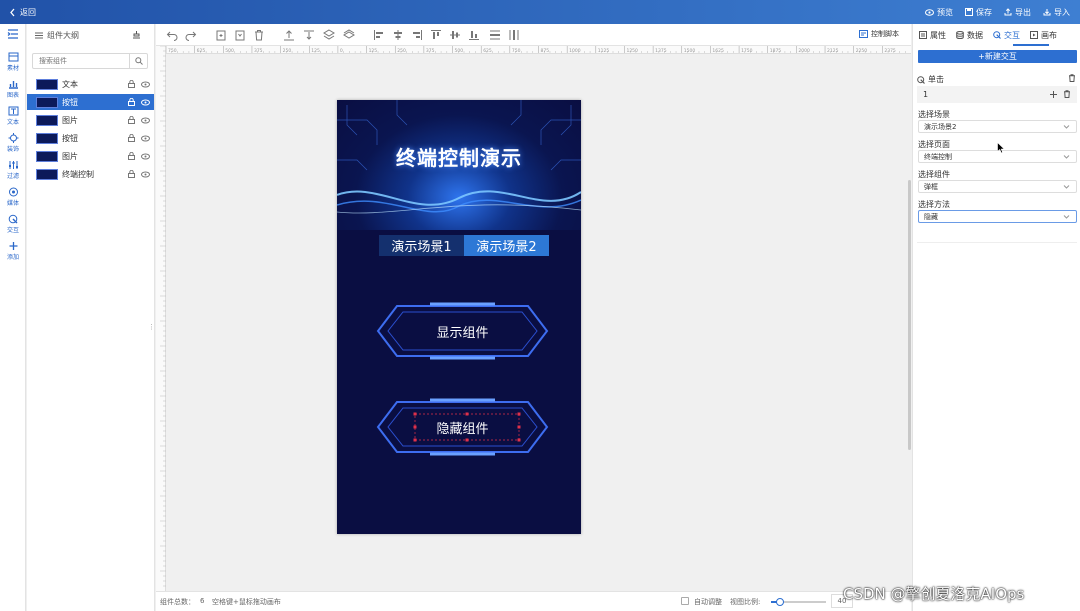 Image resolution: width=1080 pixels, height=611 pixels. What do you see at coordinates (997, 186) in the screenshot?
I see `component-select: 弹框` at bounding box center [997, 186].